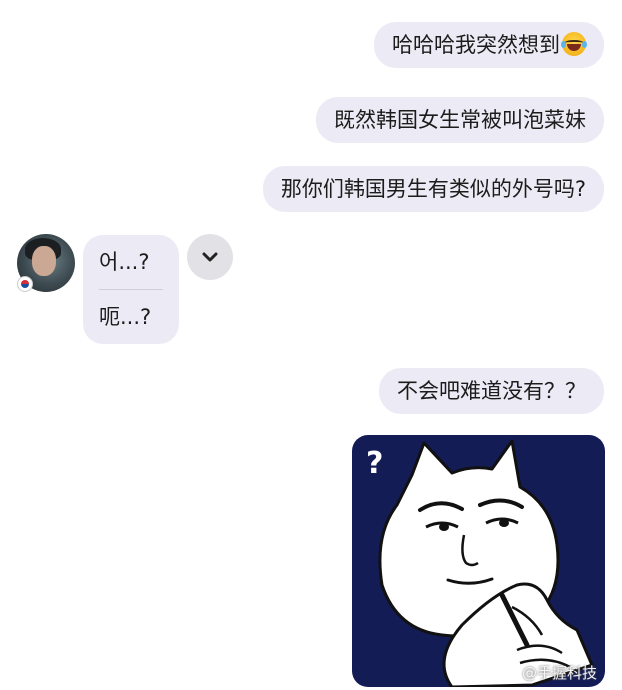 The height and width of the screenshot is (690, 622). I want to click on cat-thinking-sticker: ? @手握科技, so click(478, 561).